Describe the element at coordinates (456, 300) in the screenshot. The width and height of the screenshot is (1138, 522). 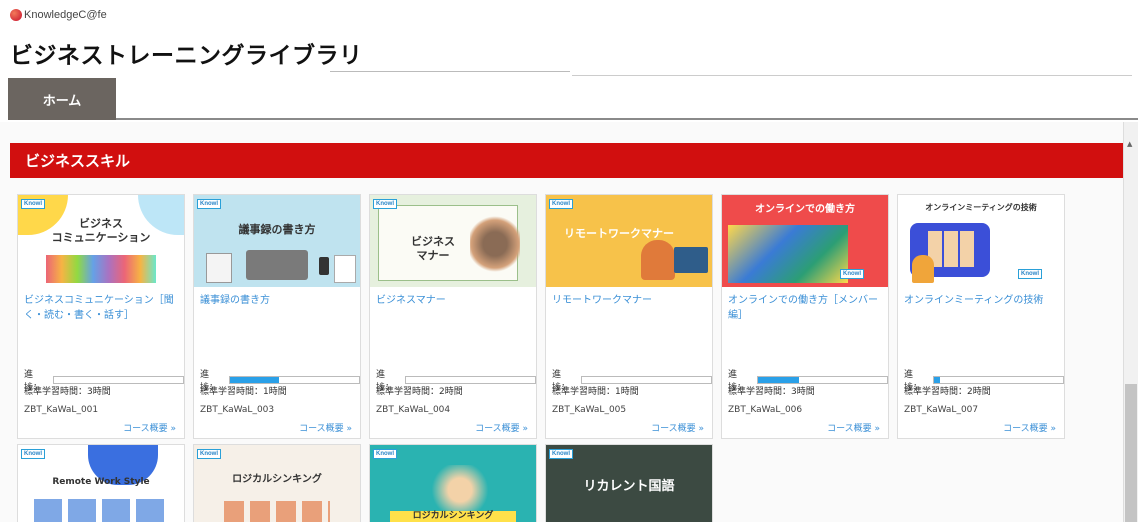
I see `course-title: ビジネスマナー` at that location.